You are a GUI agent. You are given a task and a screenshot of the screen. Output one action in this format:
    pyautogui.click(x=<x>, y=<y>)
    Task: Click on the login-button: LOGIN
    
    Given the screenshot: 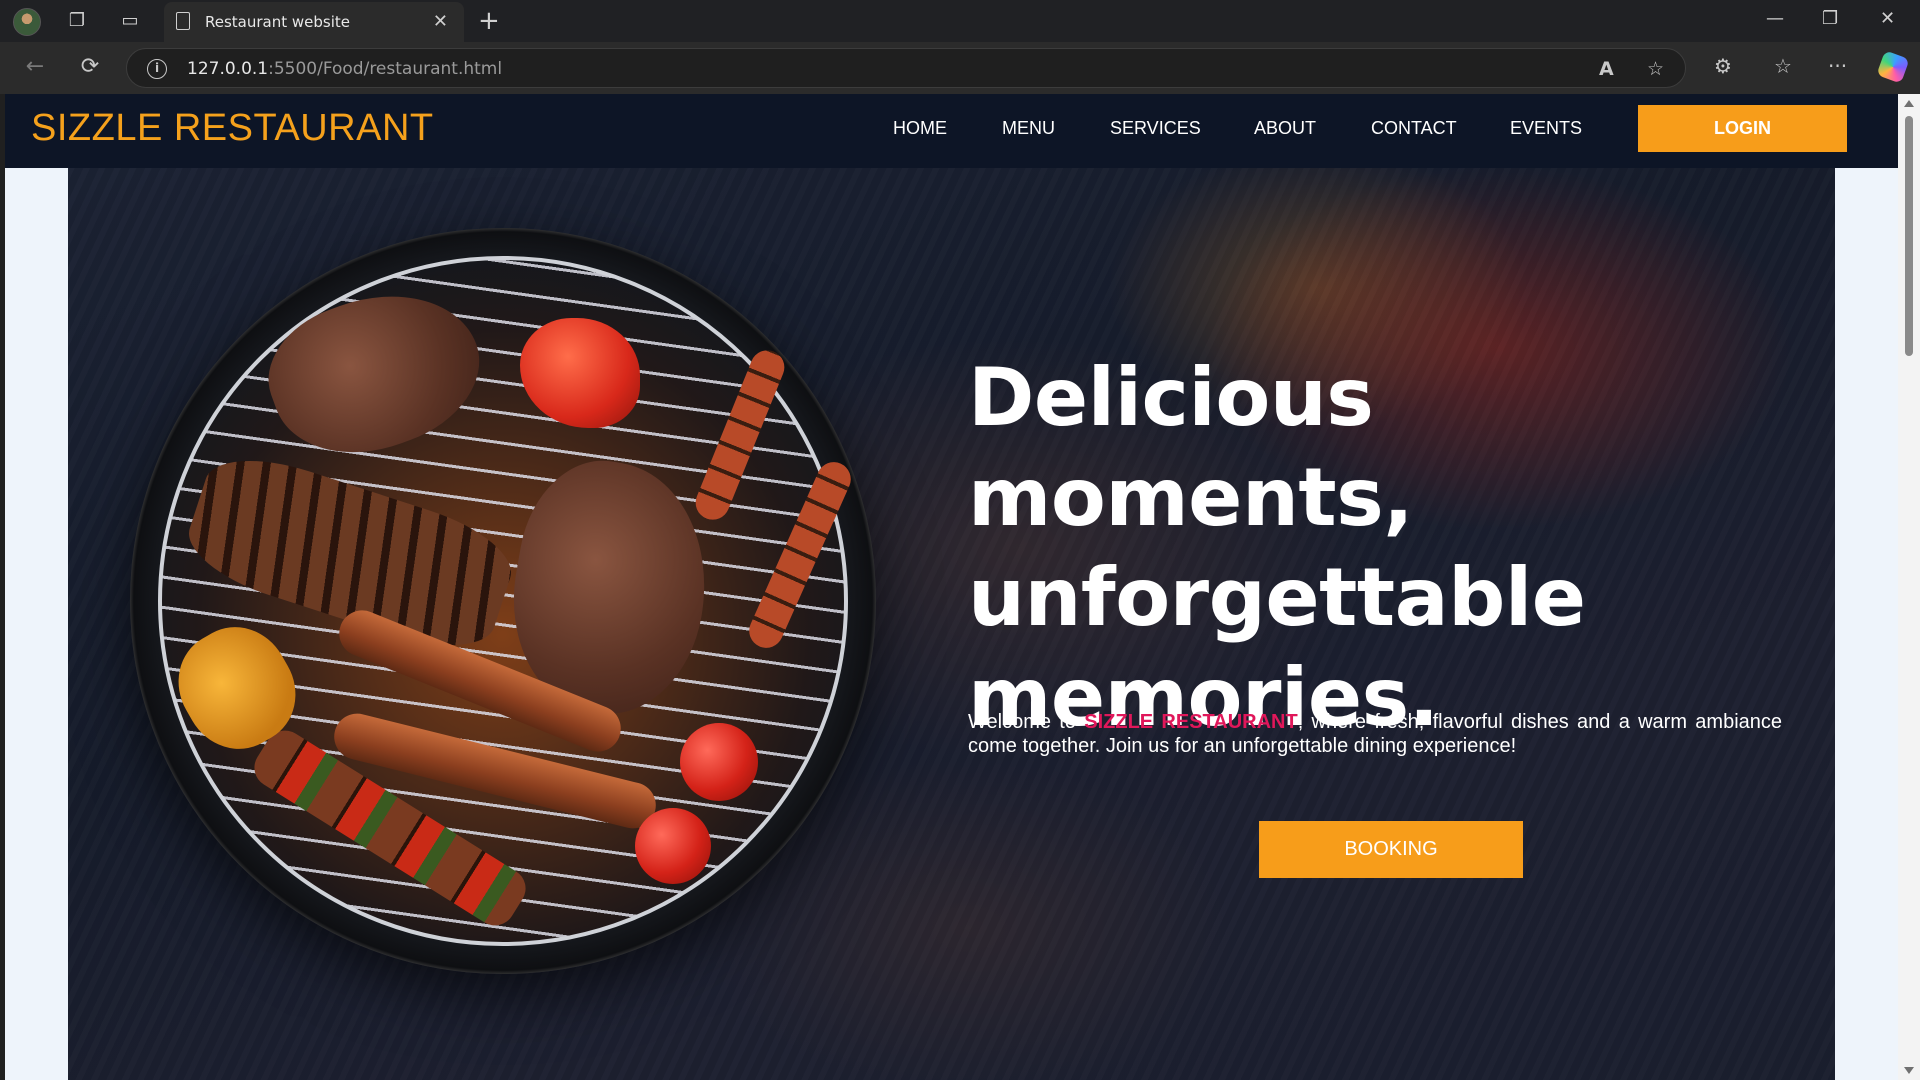 What is the action you would take?
    pyautogui.click(x=1742, y=128)
    